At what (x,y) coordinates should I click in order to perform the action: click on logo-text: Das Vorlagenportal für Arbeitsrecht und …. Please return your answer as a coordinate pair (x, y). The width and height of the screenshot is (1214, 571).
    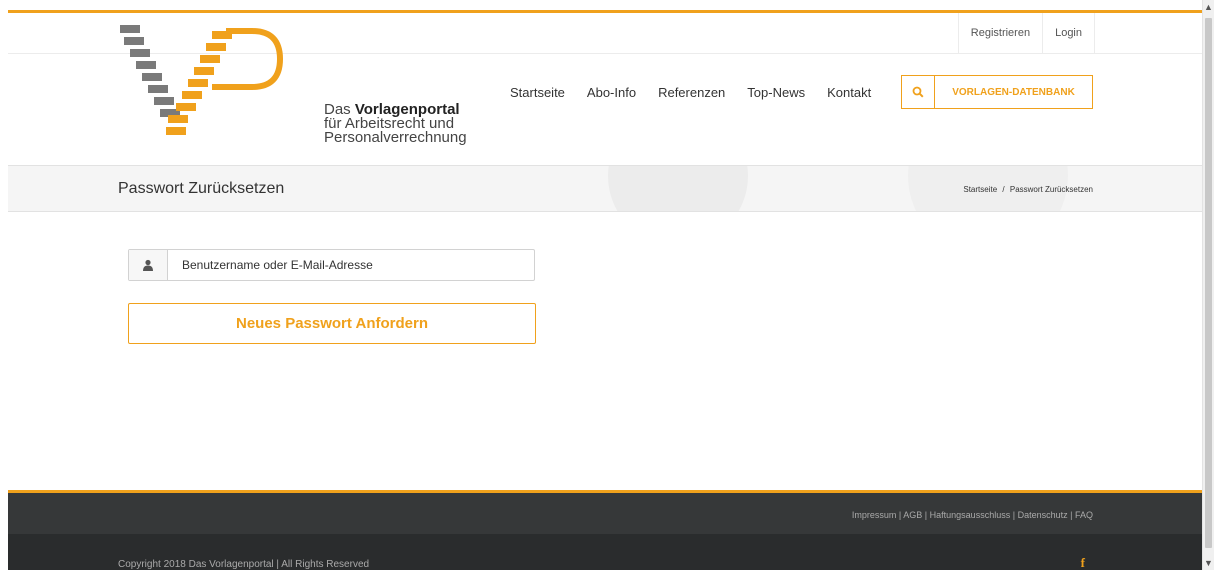
    Looking at the image, I should click on (395, 124).